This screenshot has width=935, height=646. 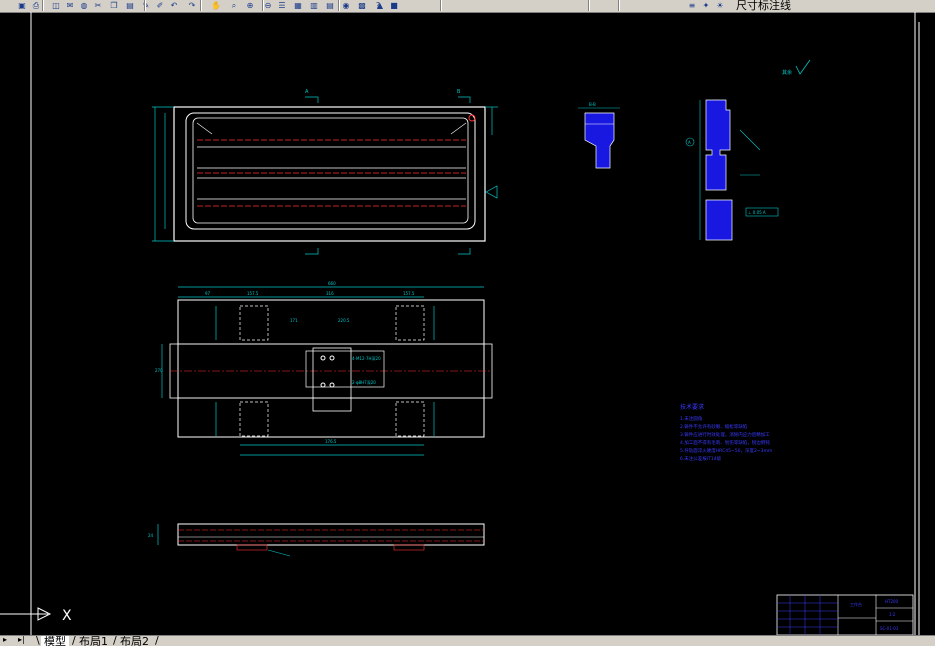 I want to click on markup-icon: ◉, so click(x=346, y=5).